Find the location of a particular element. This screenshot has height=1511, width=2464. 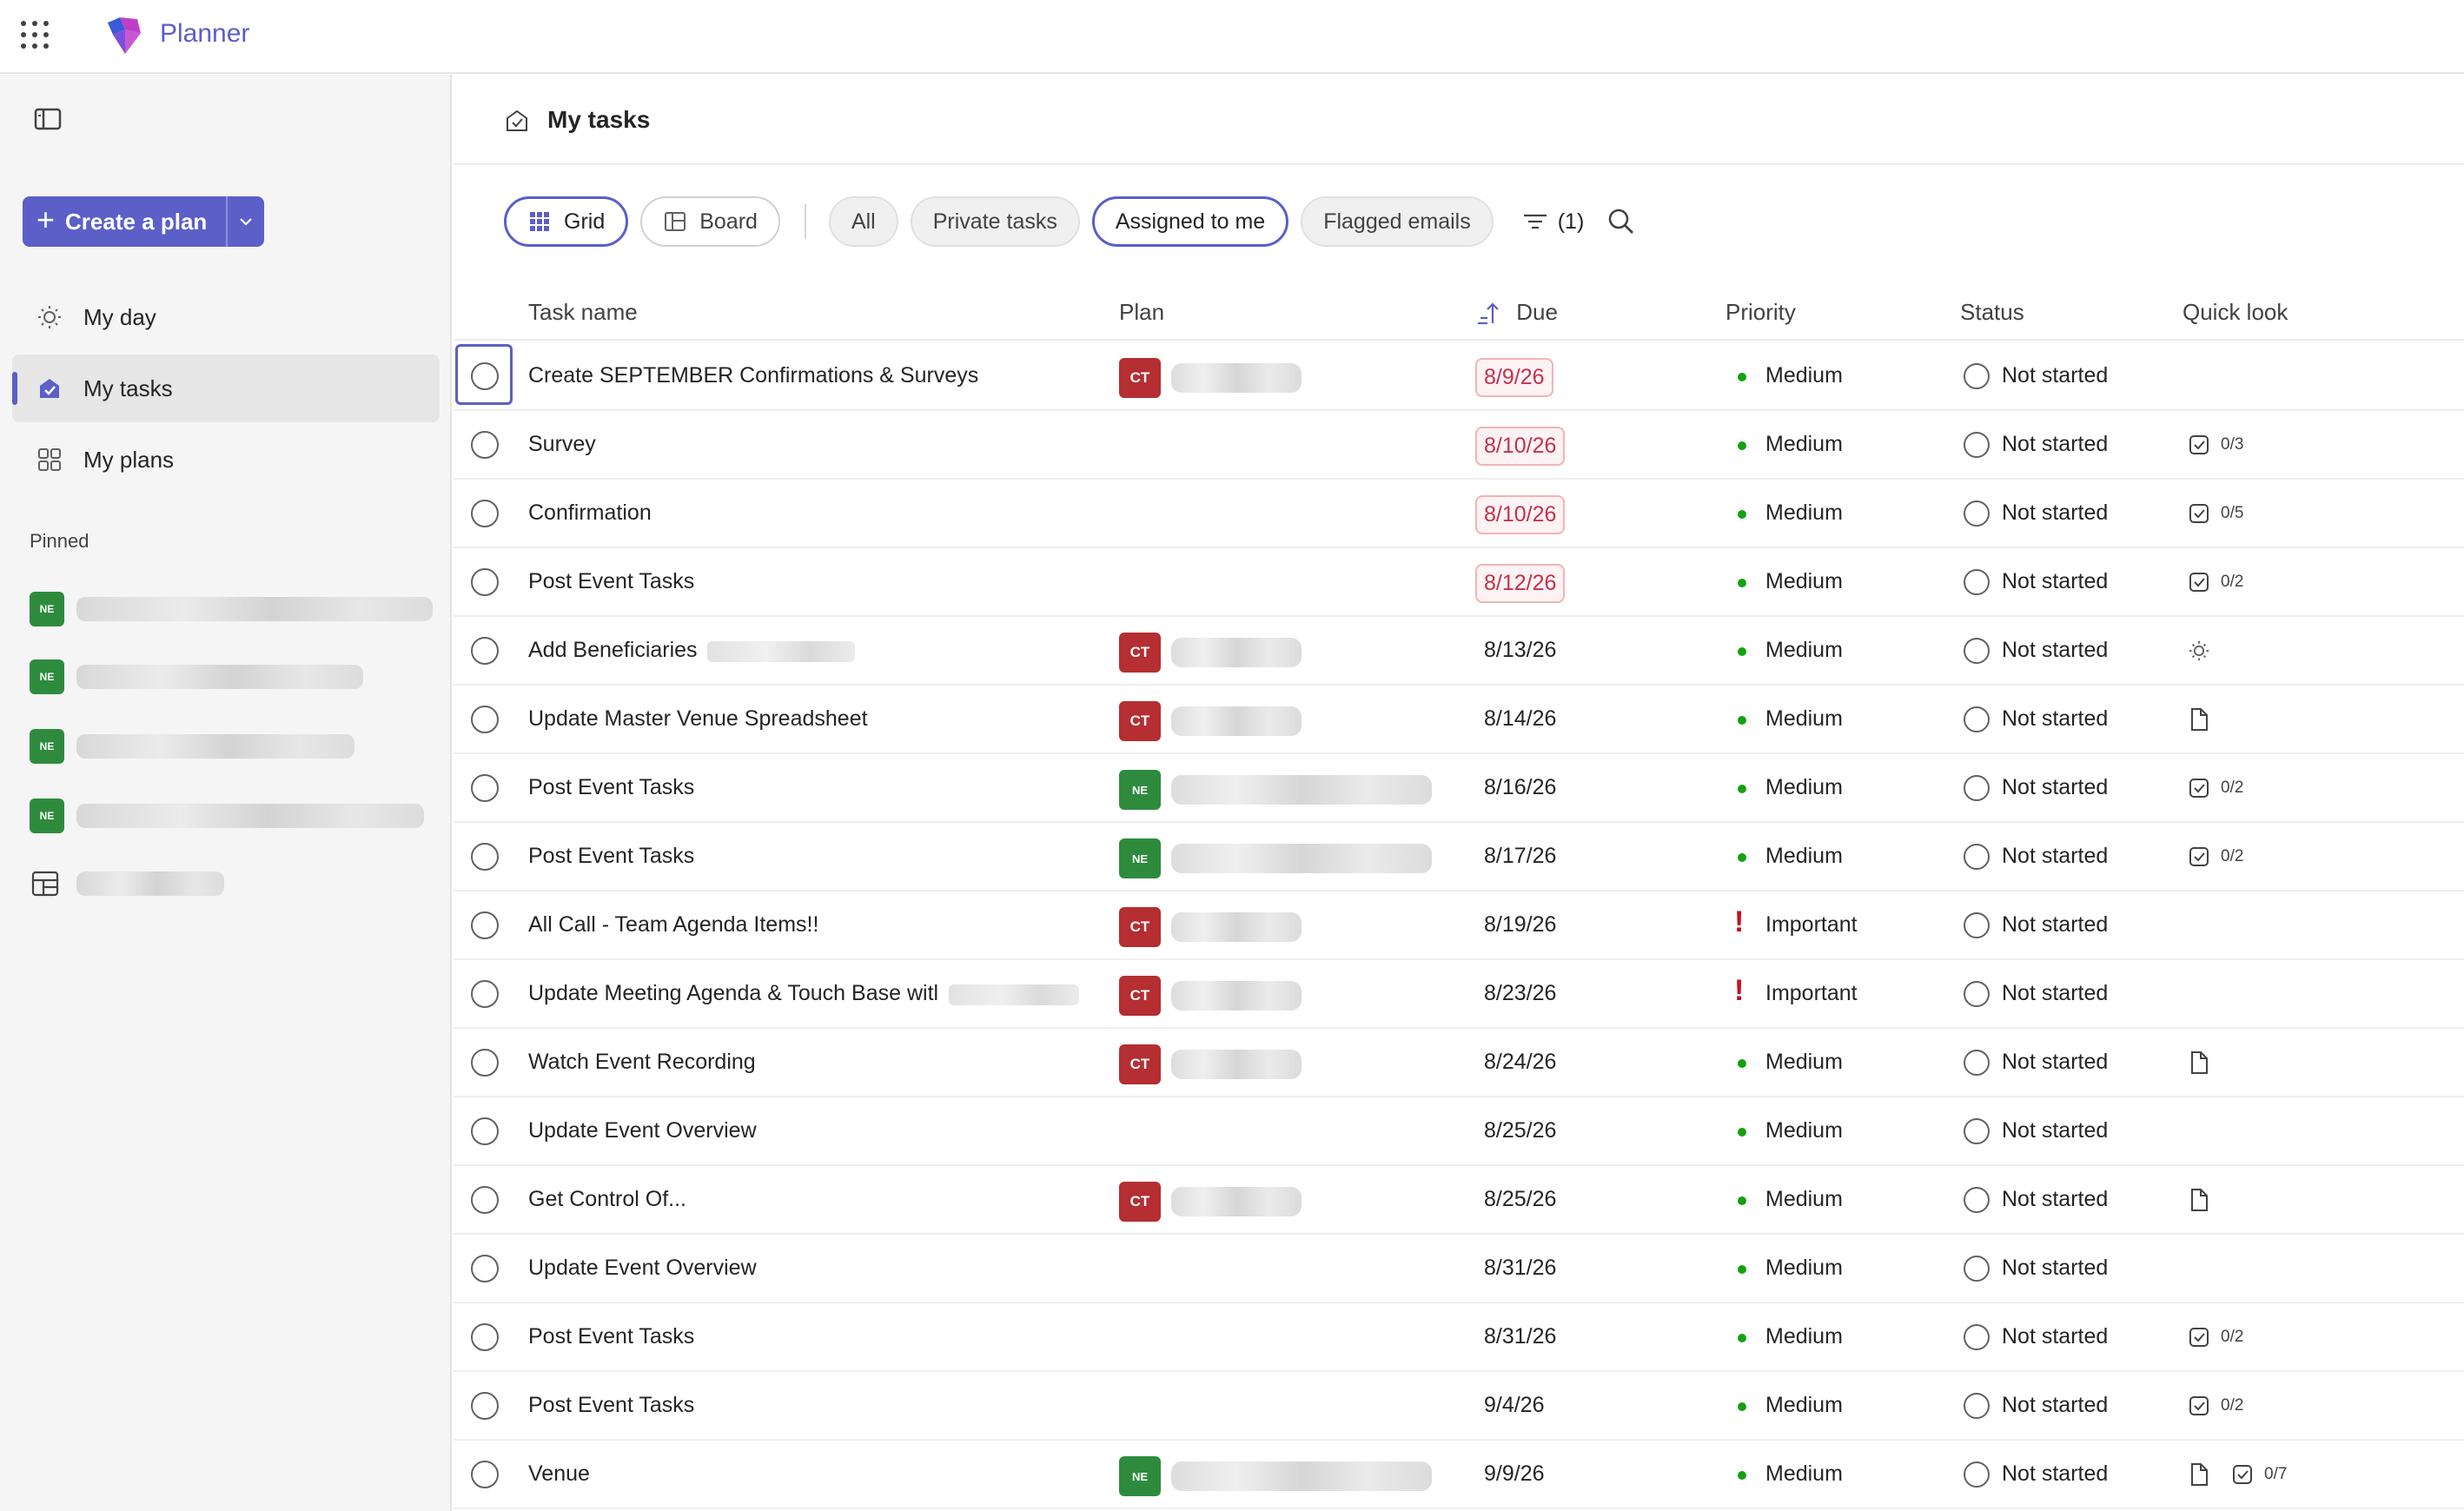

planner-logo-icon is located at coordinates (124, 36).